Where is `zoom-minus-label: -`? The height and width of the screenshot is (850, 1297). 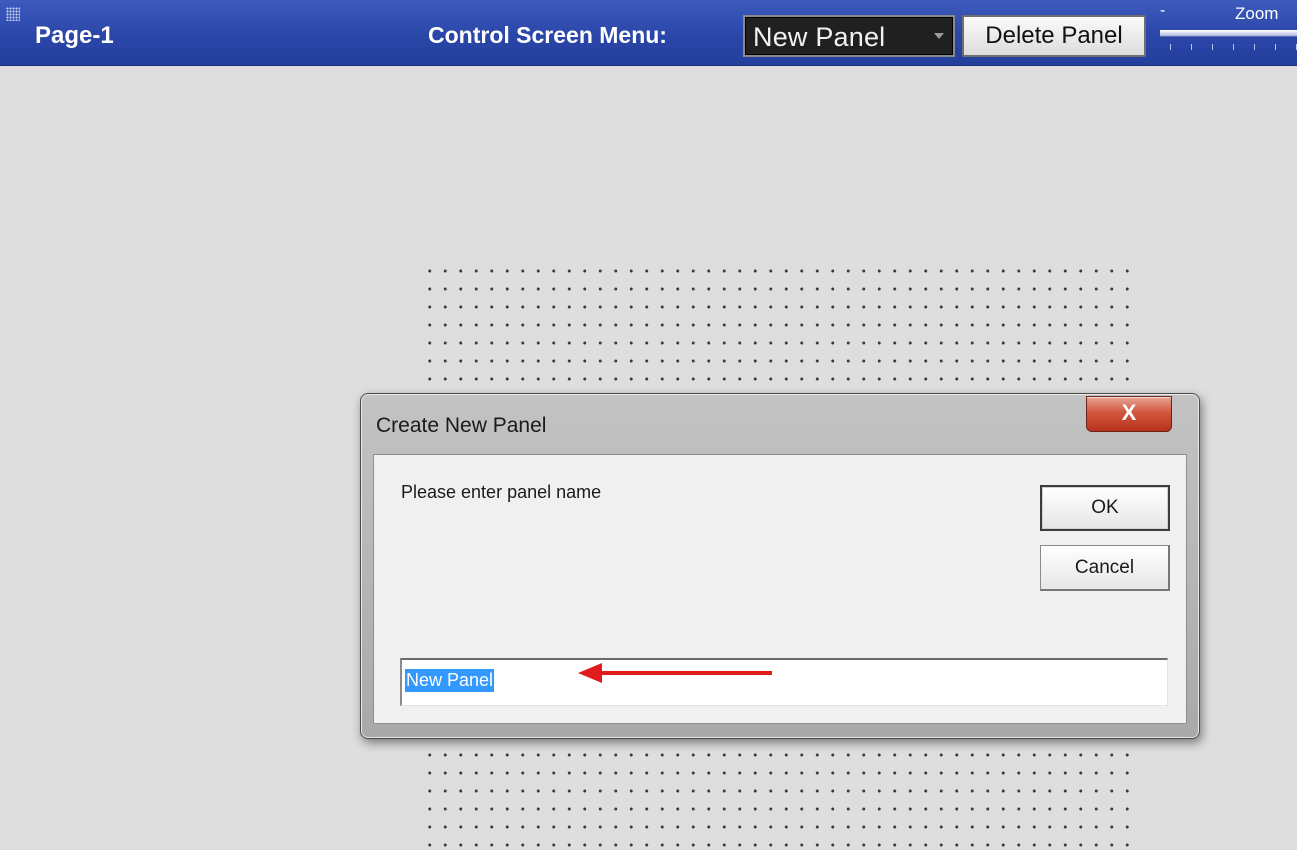
zoom-minus-label: - is located at coordinates (1163, 10).